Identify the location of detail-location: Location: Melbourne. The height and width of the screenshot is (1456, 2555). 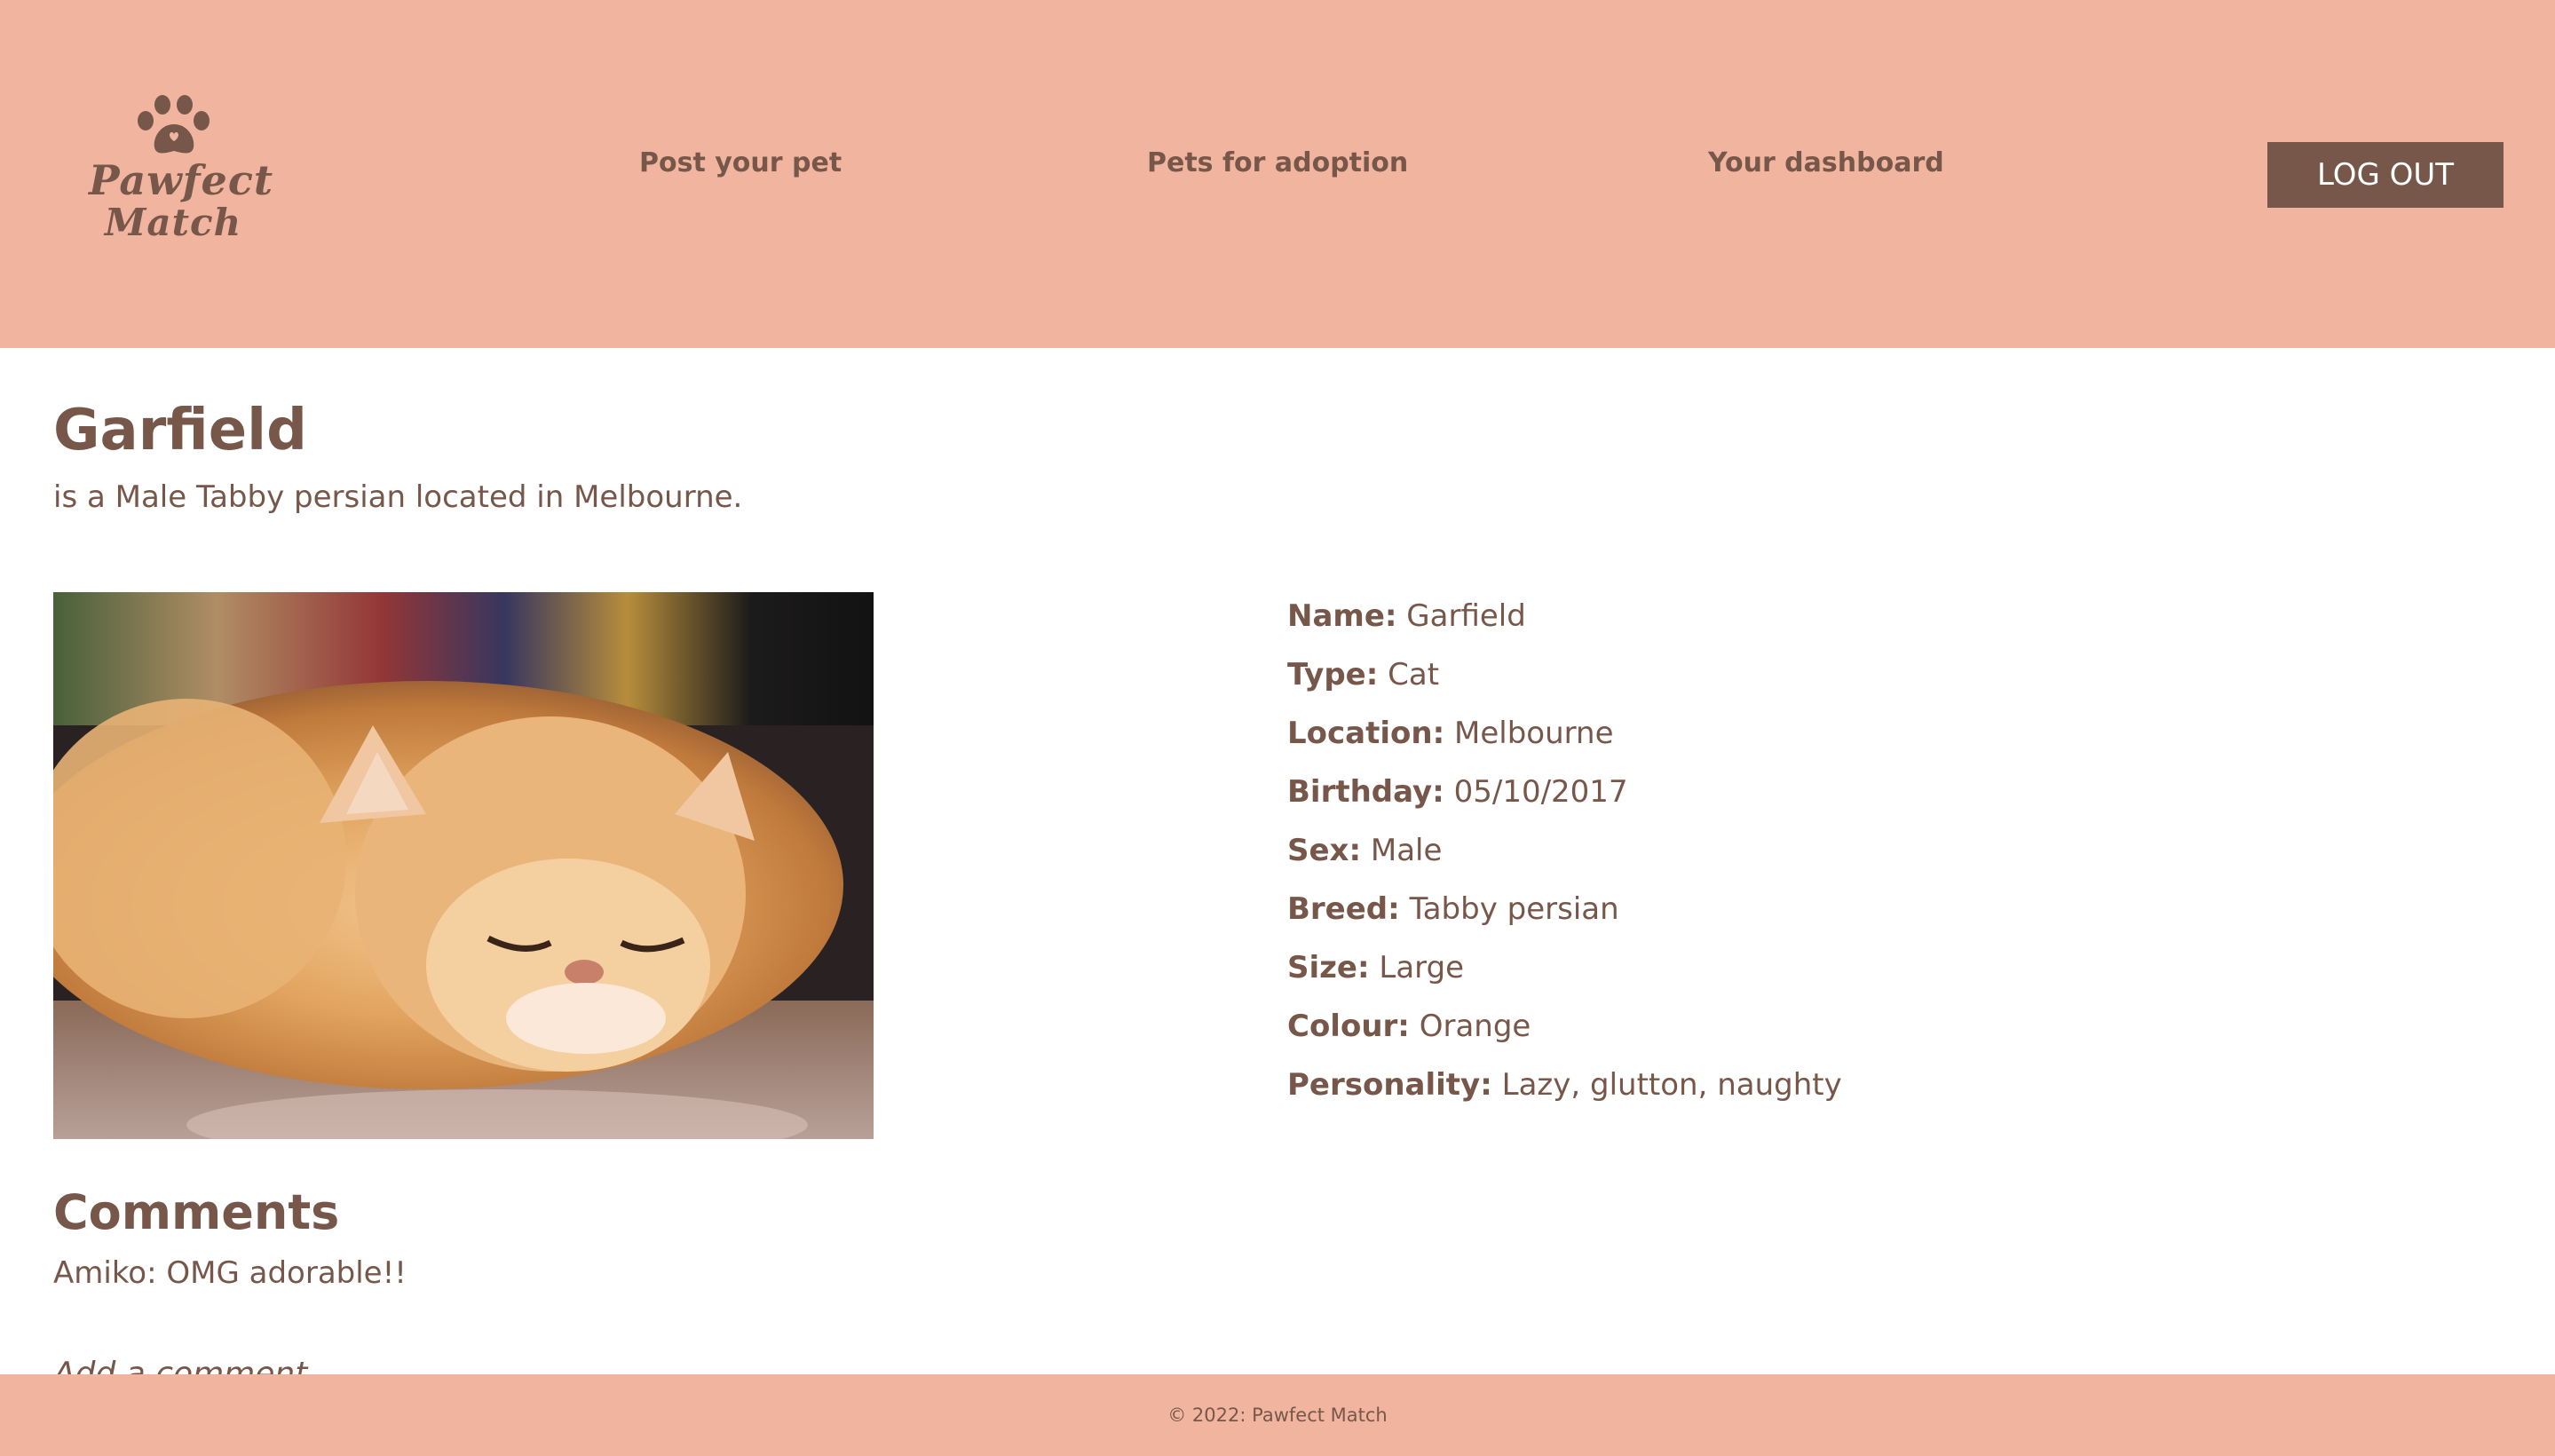
(1564, 743).